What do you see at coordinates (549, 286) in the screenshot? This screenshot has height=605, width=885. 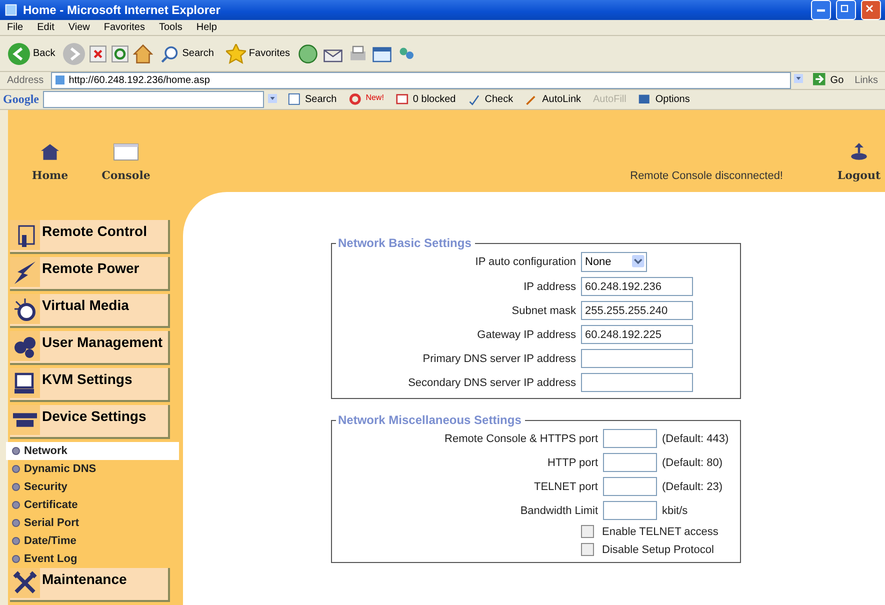 I see `field-label: IP address` at bounding box center [549, 286].